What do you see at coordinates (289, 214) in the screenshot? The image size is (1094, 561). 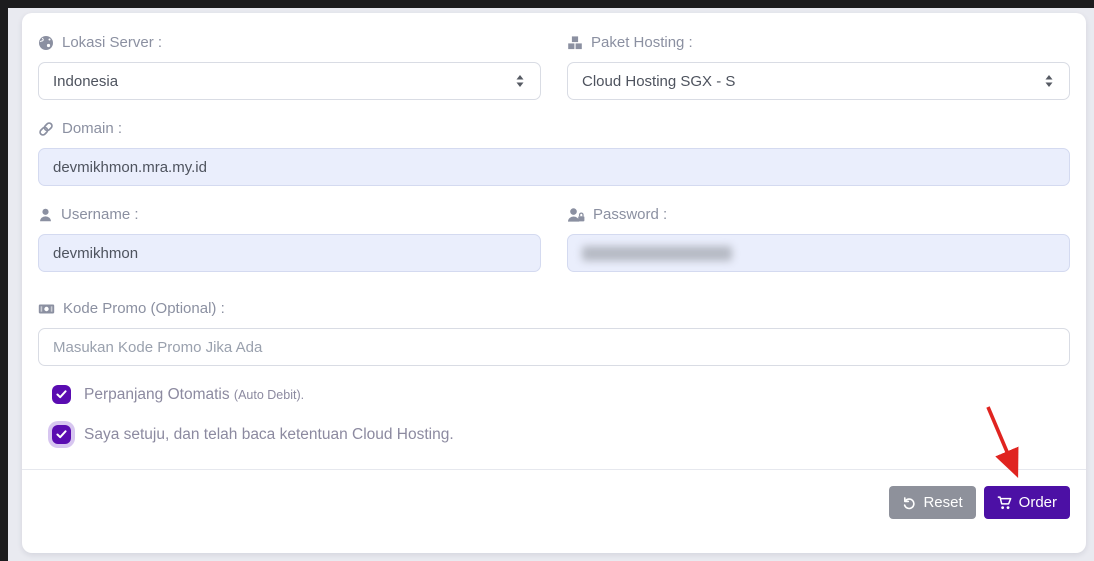 I see `username-label: Username :` at bounding box center [289, 214].